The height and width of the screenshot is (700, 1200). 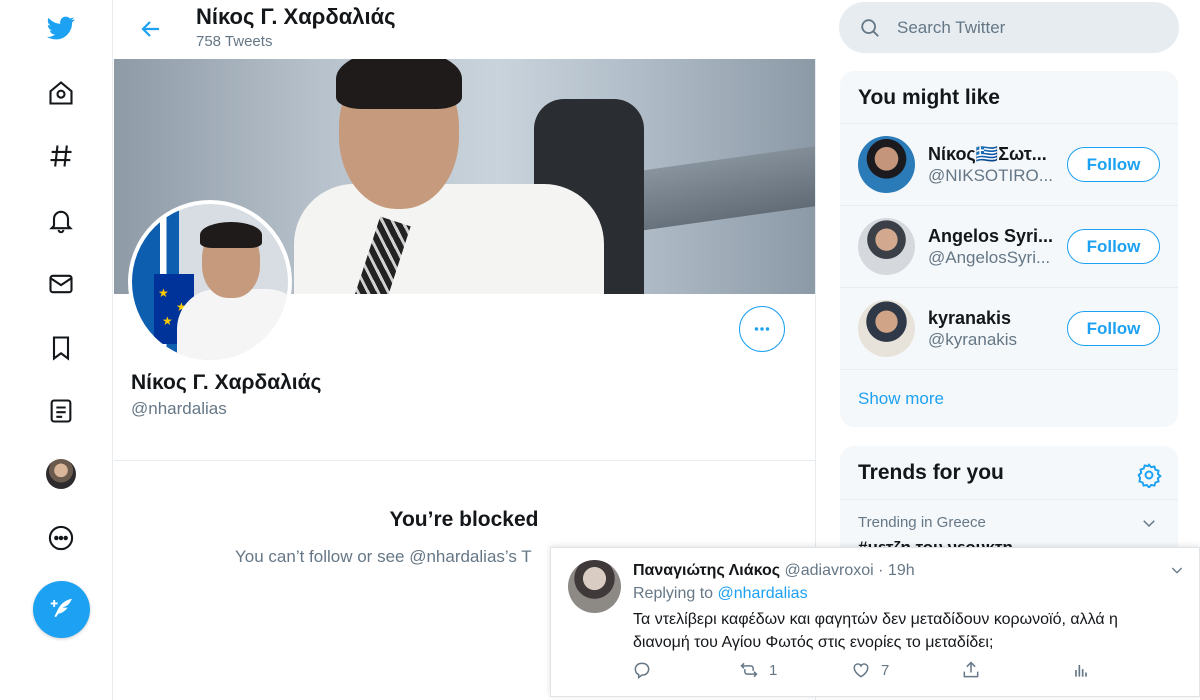 I want to click on tweet-author-line: Παναγιώτης Λιάκος @adiavroxoi · 19h, so click(x=774, y=571).